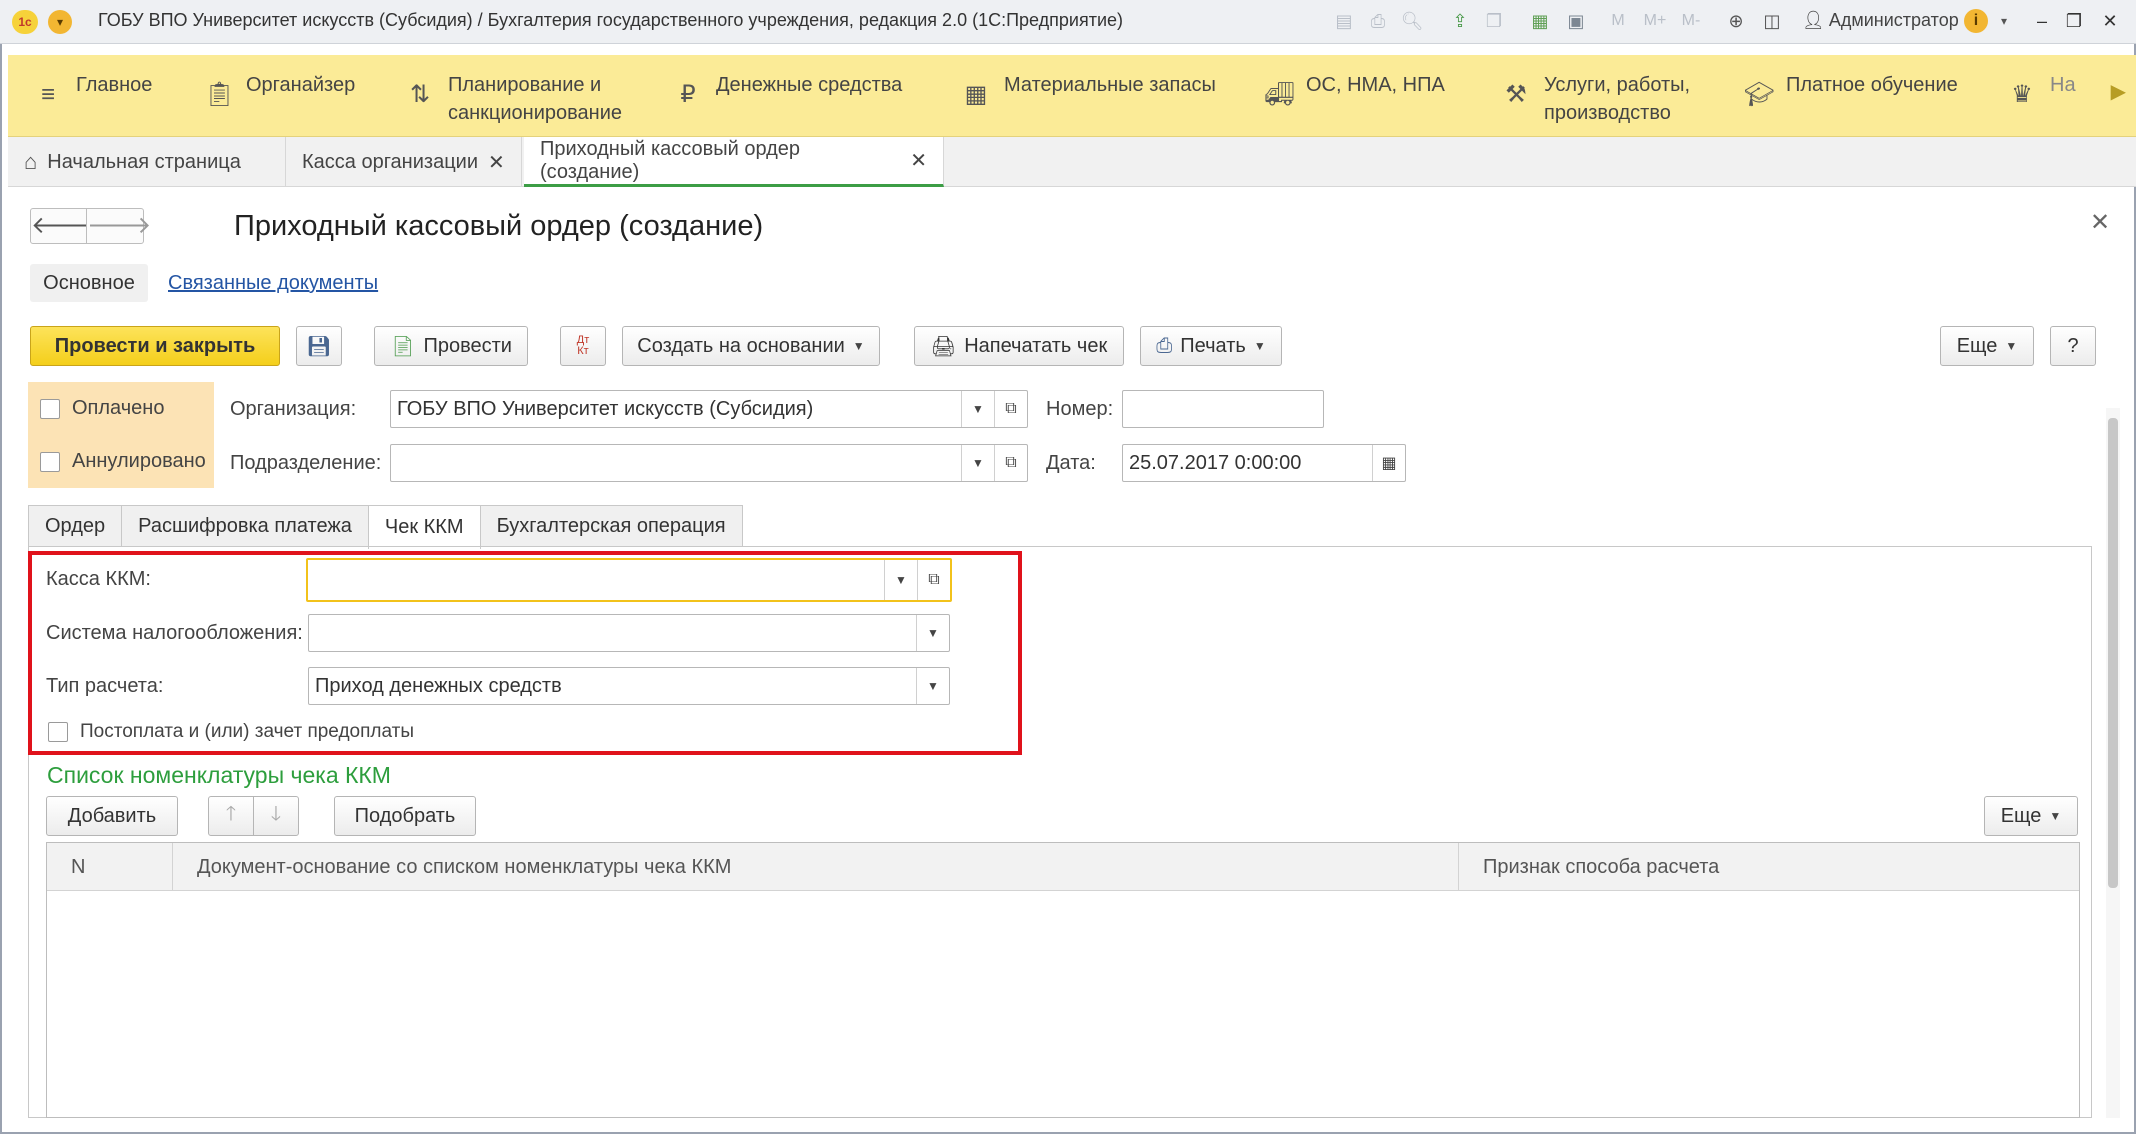 The height and width of the screenshot is (1134, 2136). What do you see at coordinates (404, 162) in the screenshot?
I see `tab-cashbox: Касса организации ✕` at bounding box center [404, 162].